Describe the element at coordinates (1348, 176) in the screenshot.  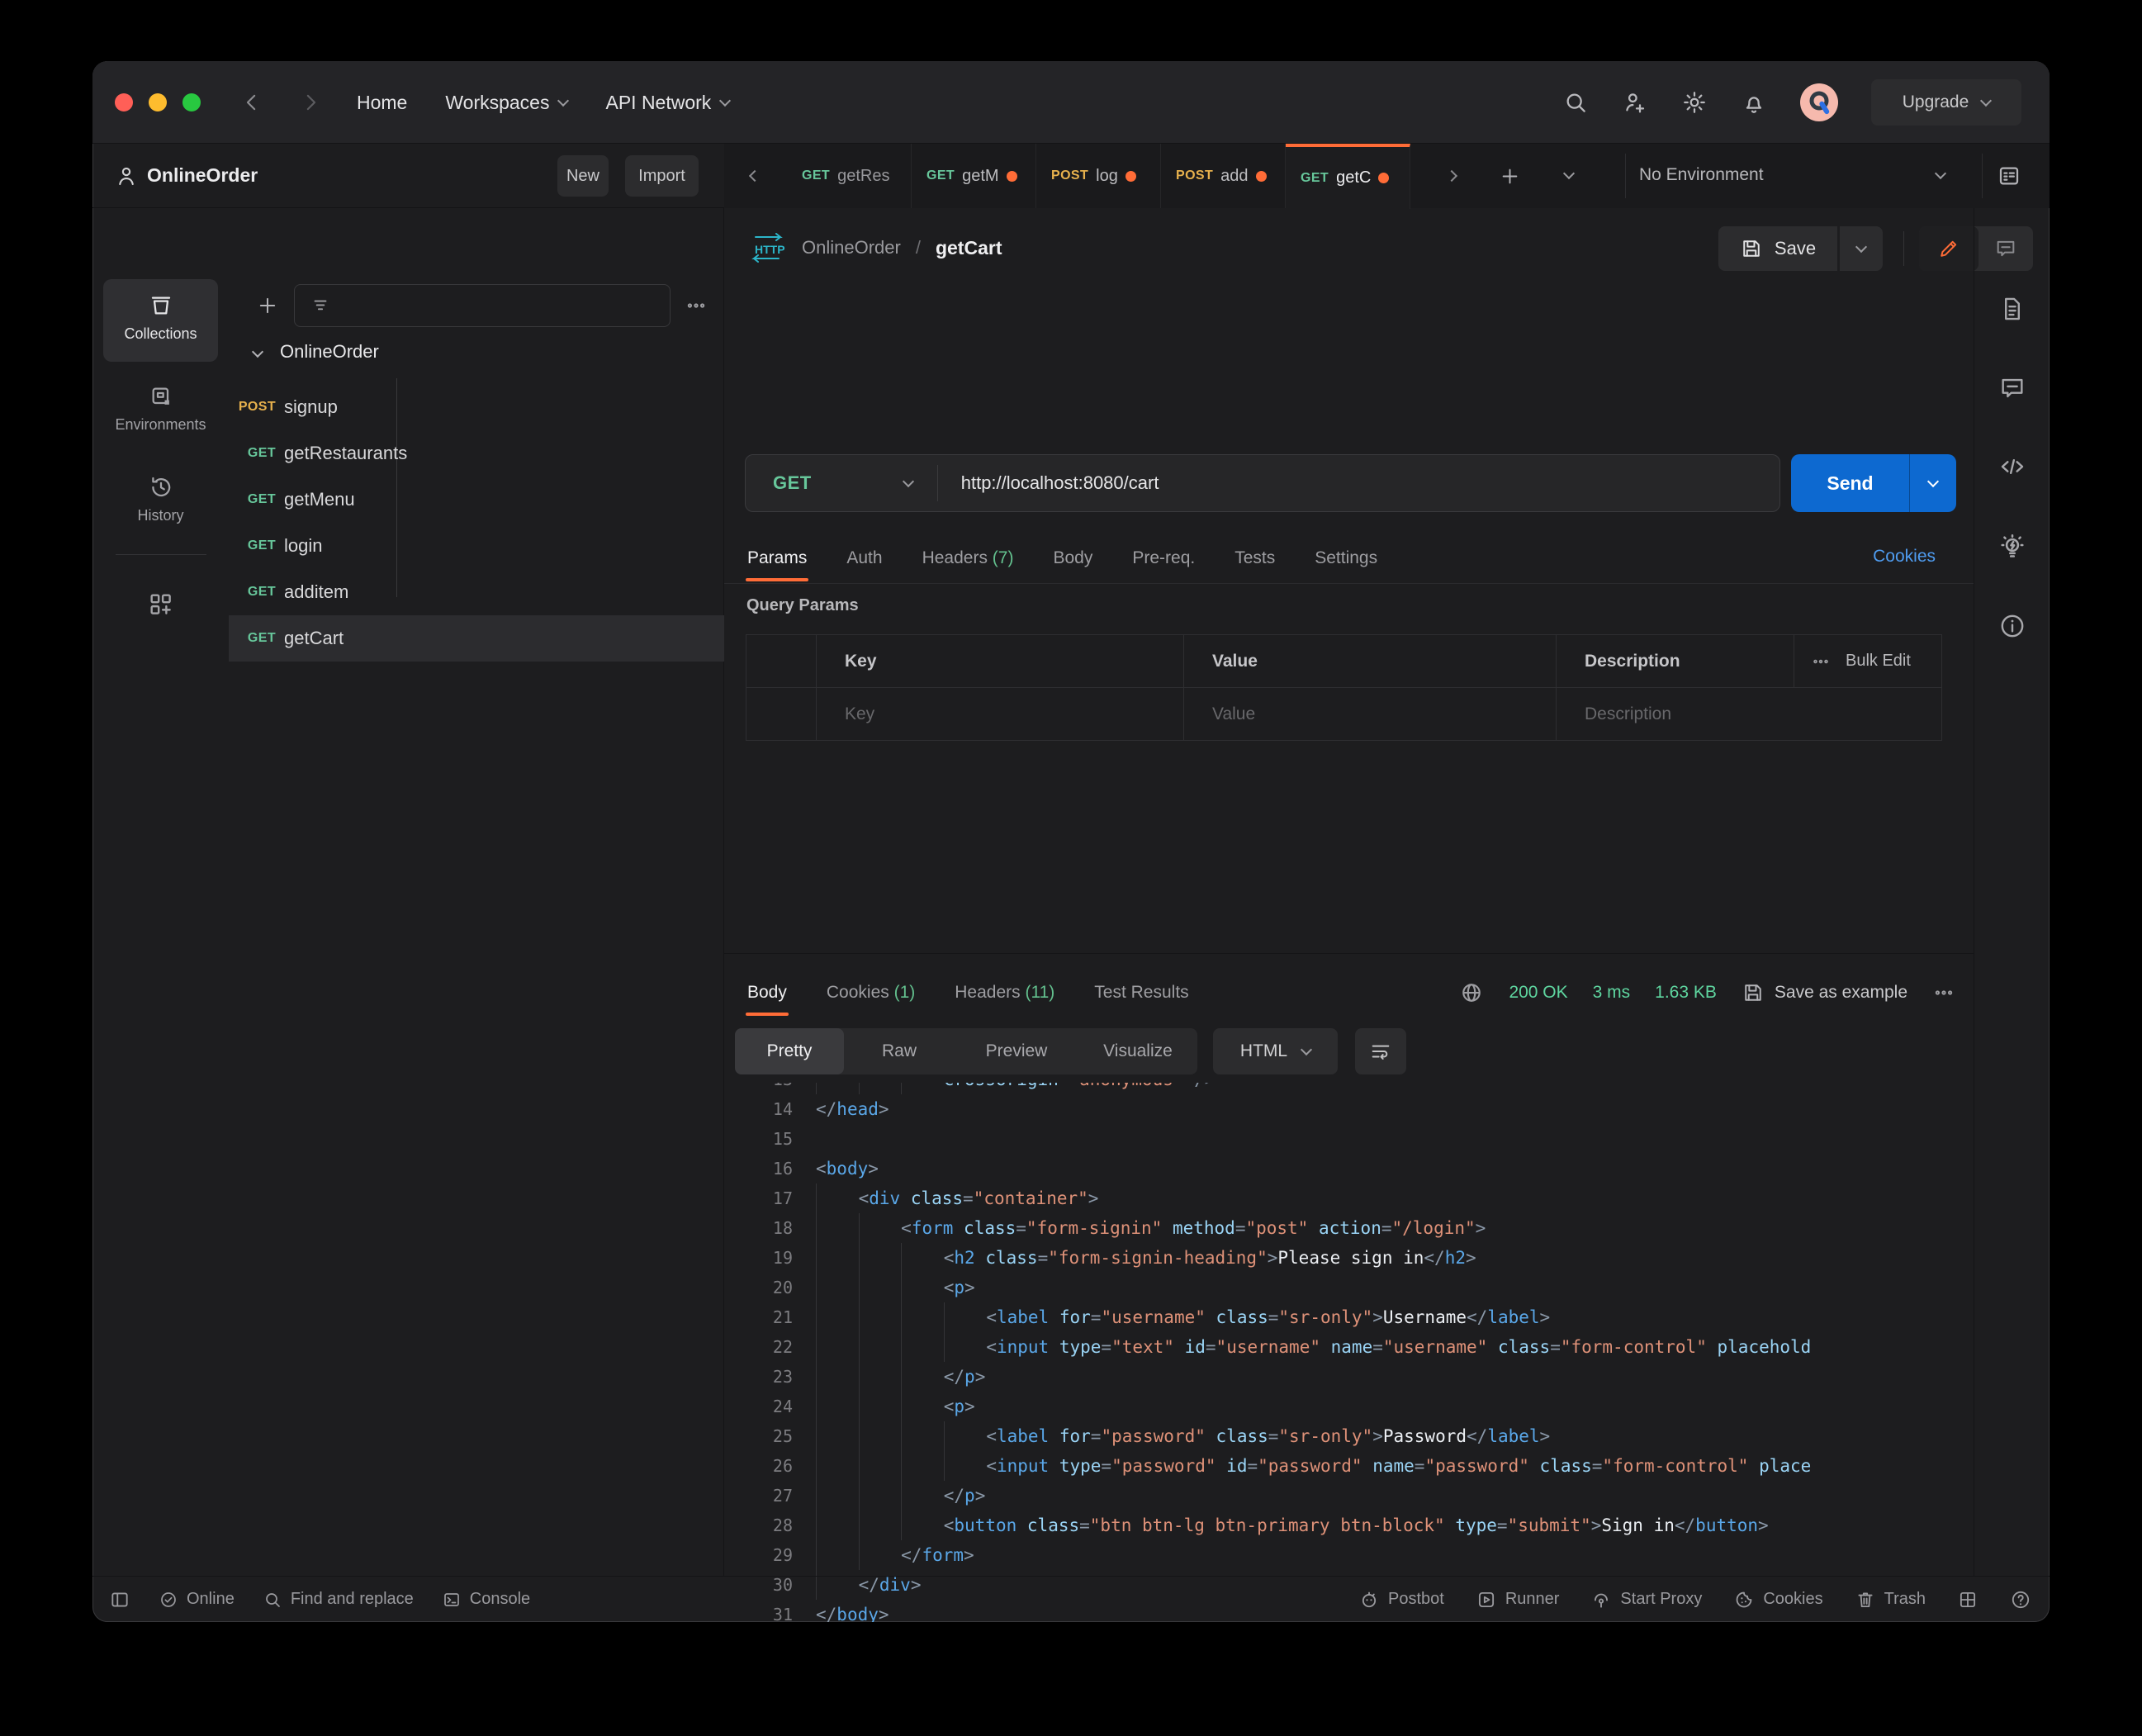
I see `tab-getcart-active: GET getC` at that location.